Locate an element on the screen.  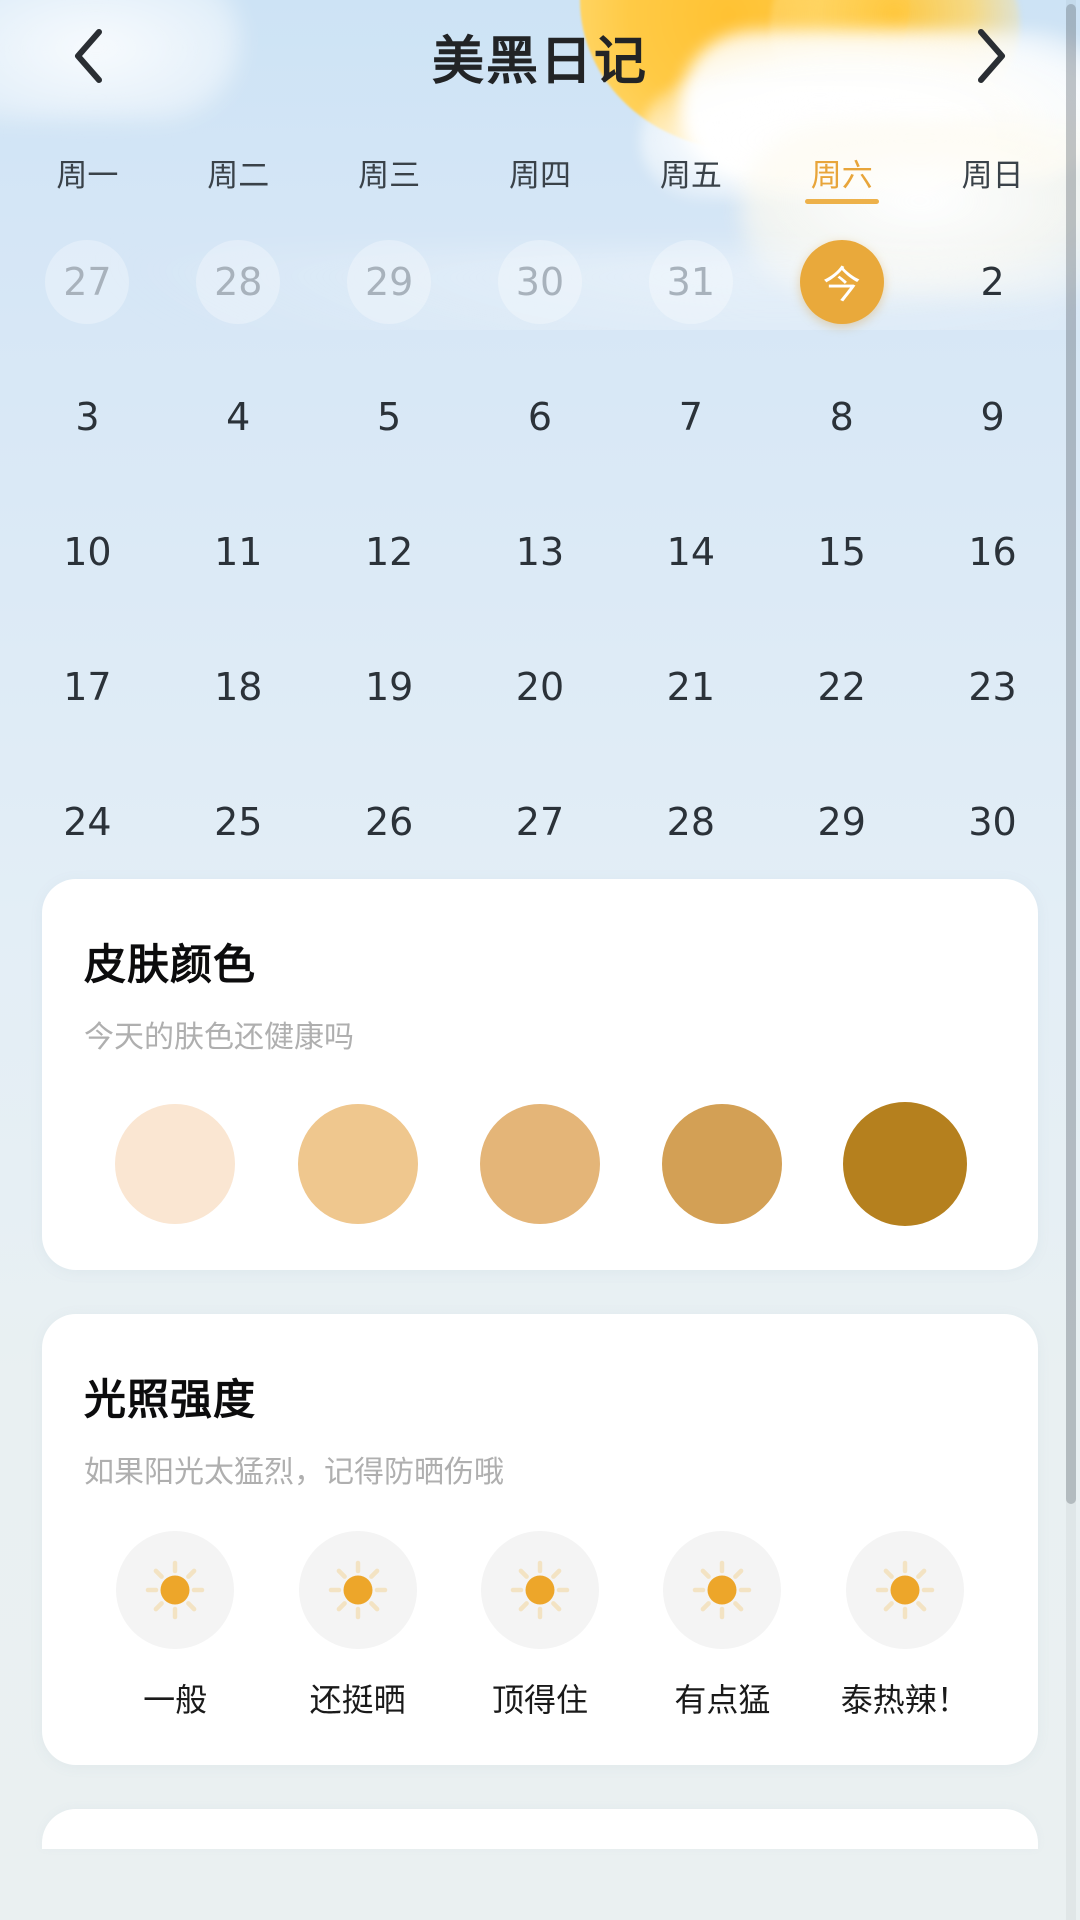
calendar-day-cell: 23 is located at coordinates (992, 686).